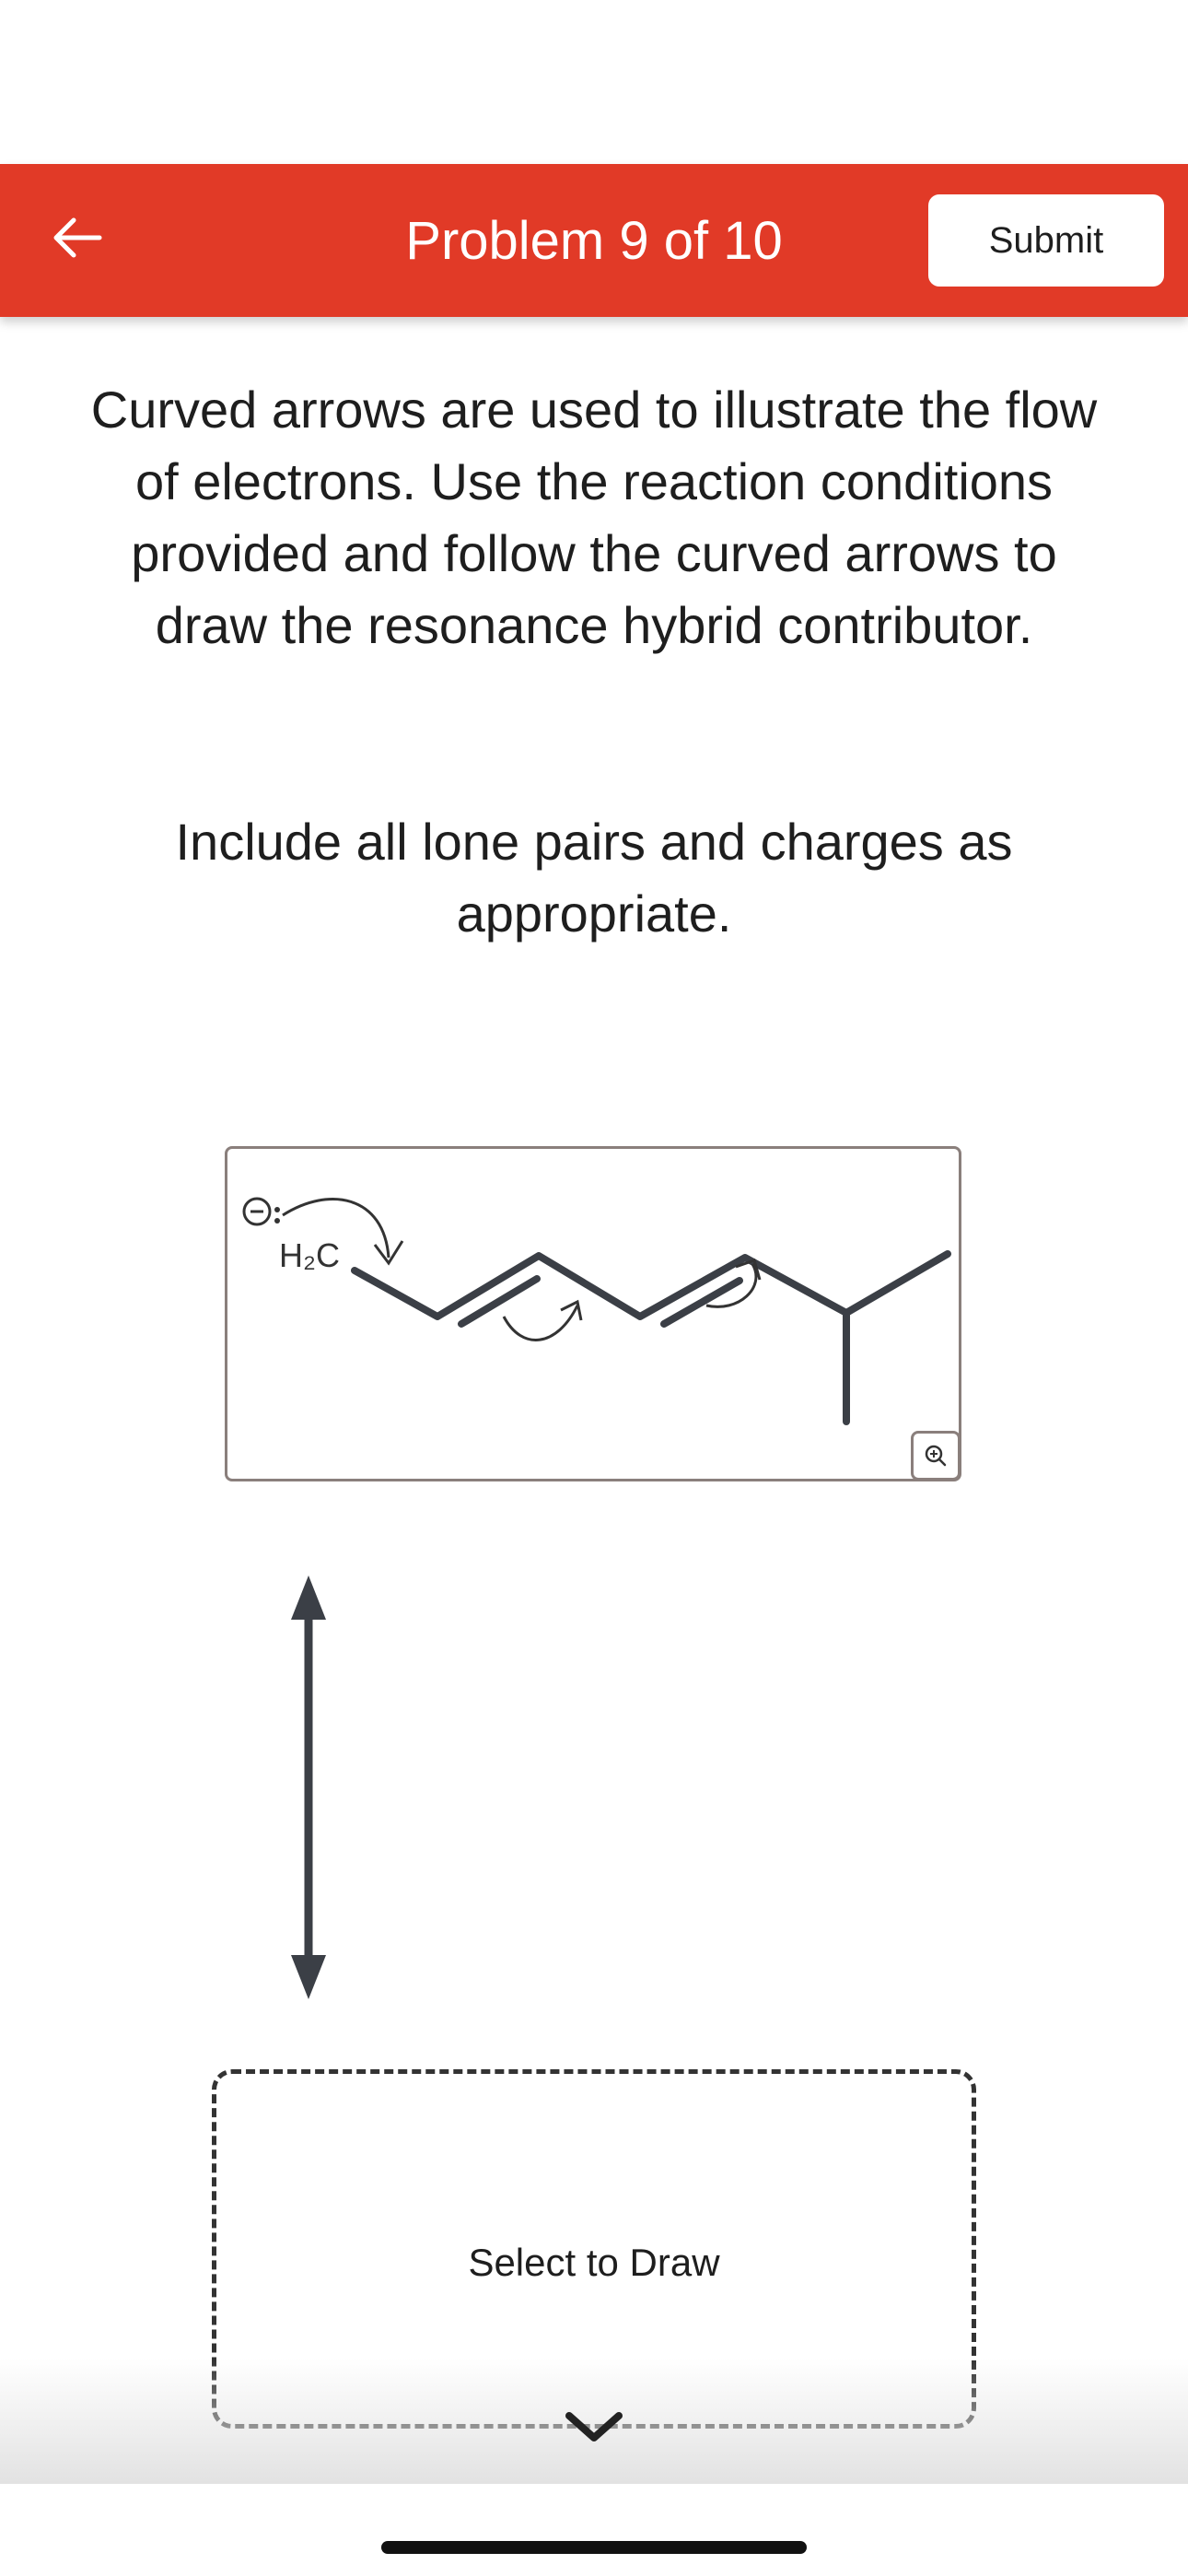 The height and width of the screenshot is (2576, 1188). Describe the element at coordinates (594, 2530) in the screenshot. I see `bottom-safe-area` at that location.